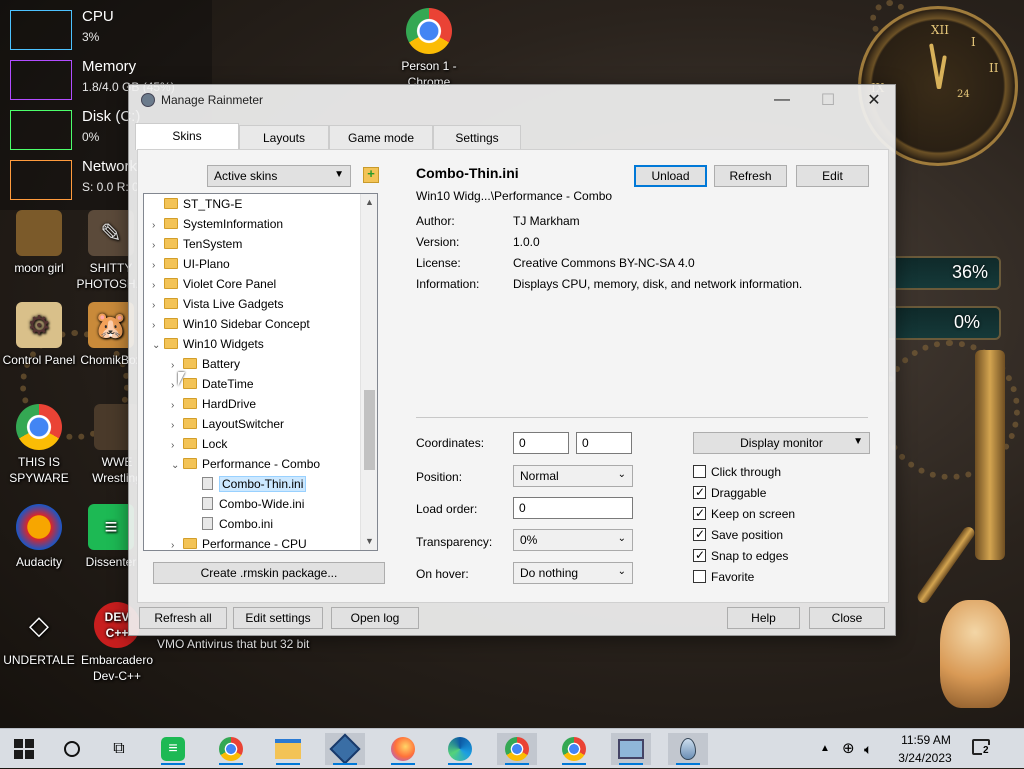  I want to click on taskbar-control-panel, so click(631, 749).